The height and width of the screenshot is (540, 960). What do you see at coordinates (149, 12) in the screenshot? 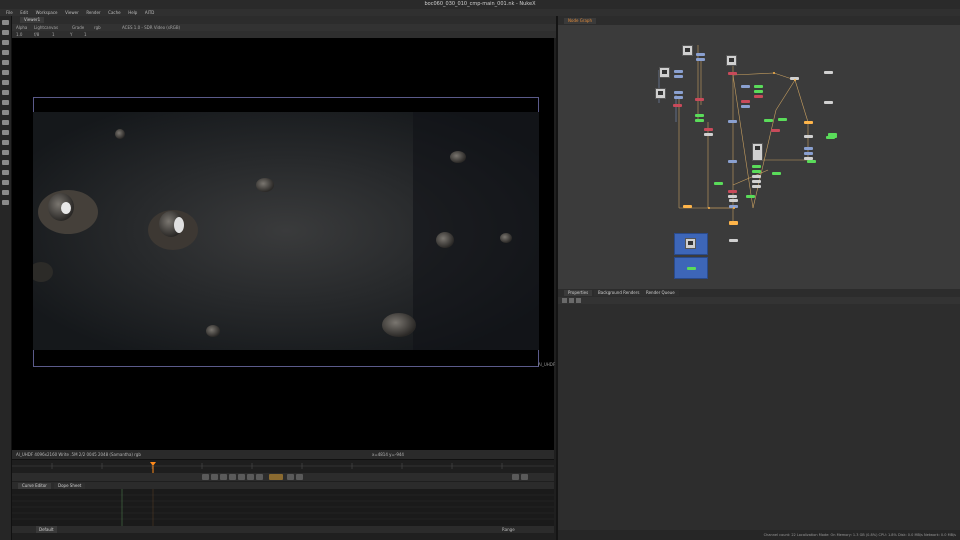
I see `menu-aitd: AITD` at bounding box center [149, 12].